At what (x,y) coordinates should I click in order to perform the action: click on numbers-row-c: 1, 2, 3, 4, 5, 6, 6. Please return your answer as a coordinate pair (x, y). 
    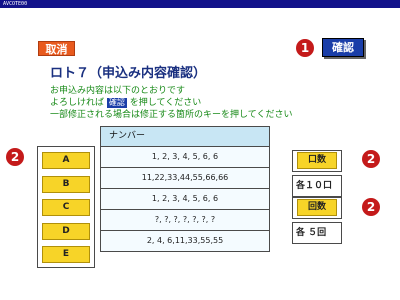
    Looking at the image, I should click on (185, 199).